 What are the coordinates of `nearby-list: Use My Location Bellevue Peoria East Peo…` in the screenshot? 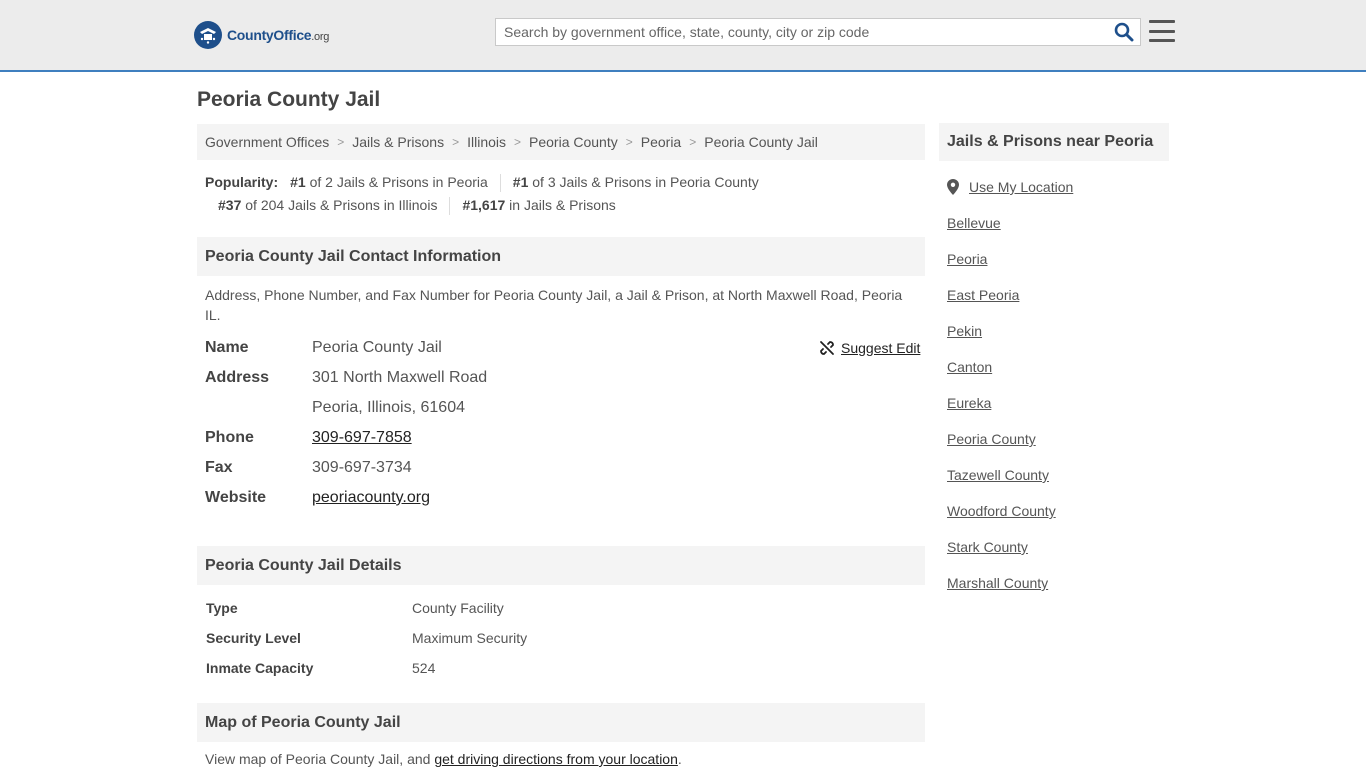 It's located at (1010, 393).